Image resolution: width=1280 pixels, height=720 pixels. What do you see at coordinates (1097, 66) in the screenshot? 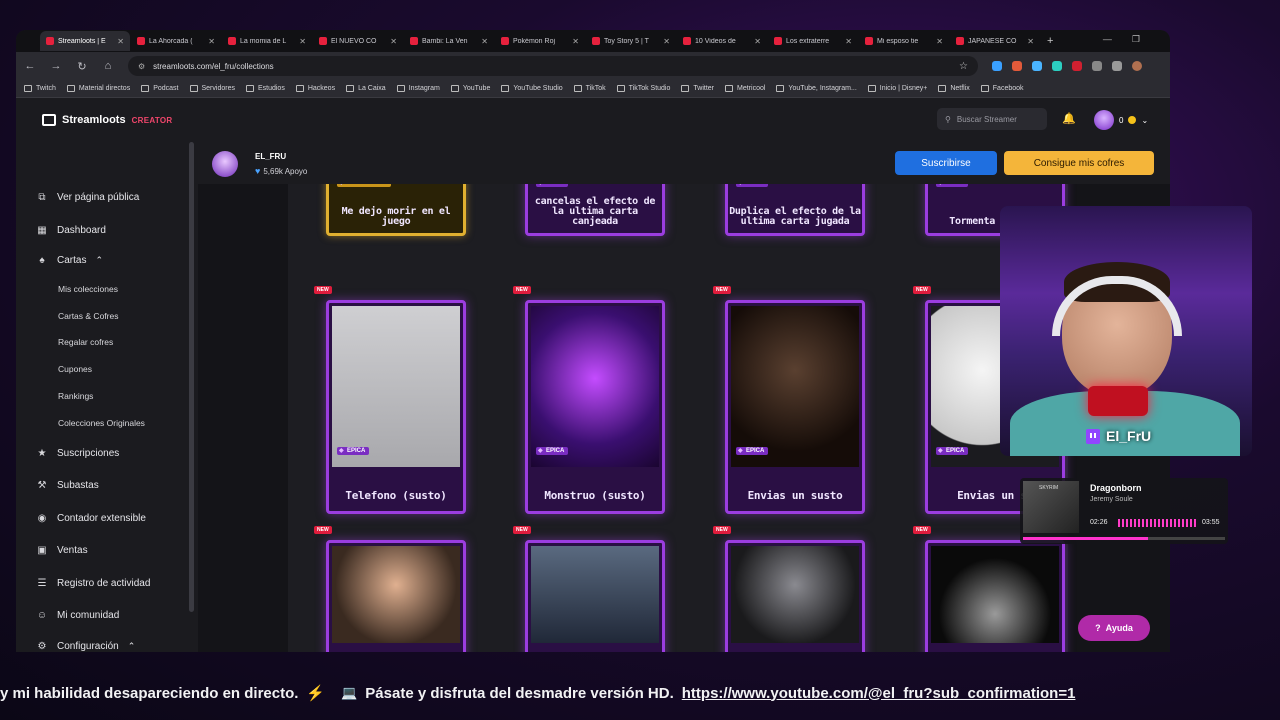
I see `puzzle-icon` at bounding box center [1097, 66].